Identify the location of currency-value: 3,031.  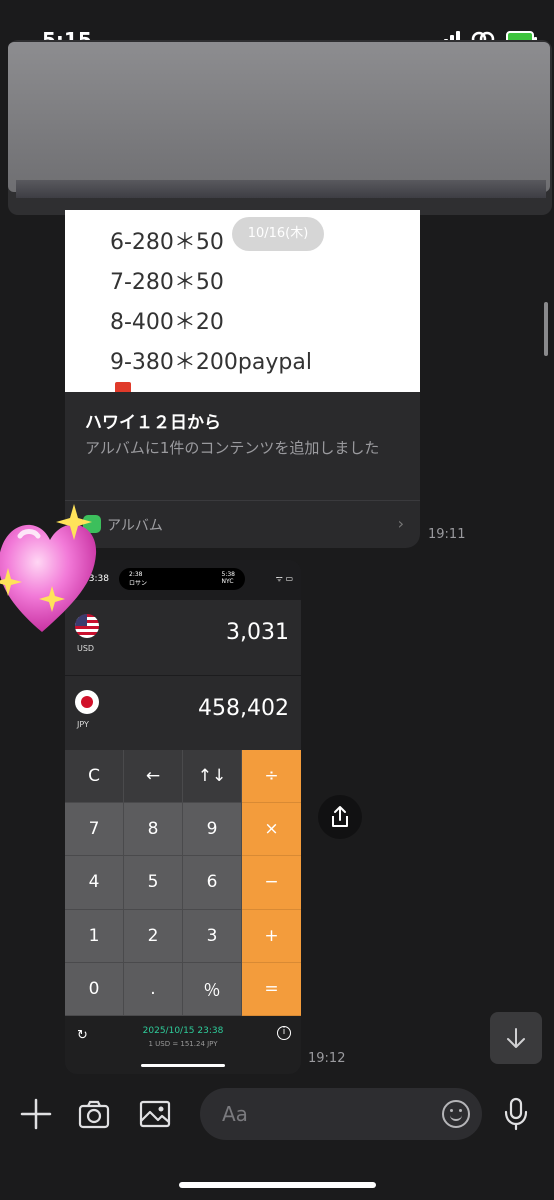
(257, 632).